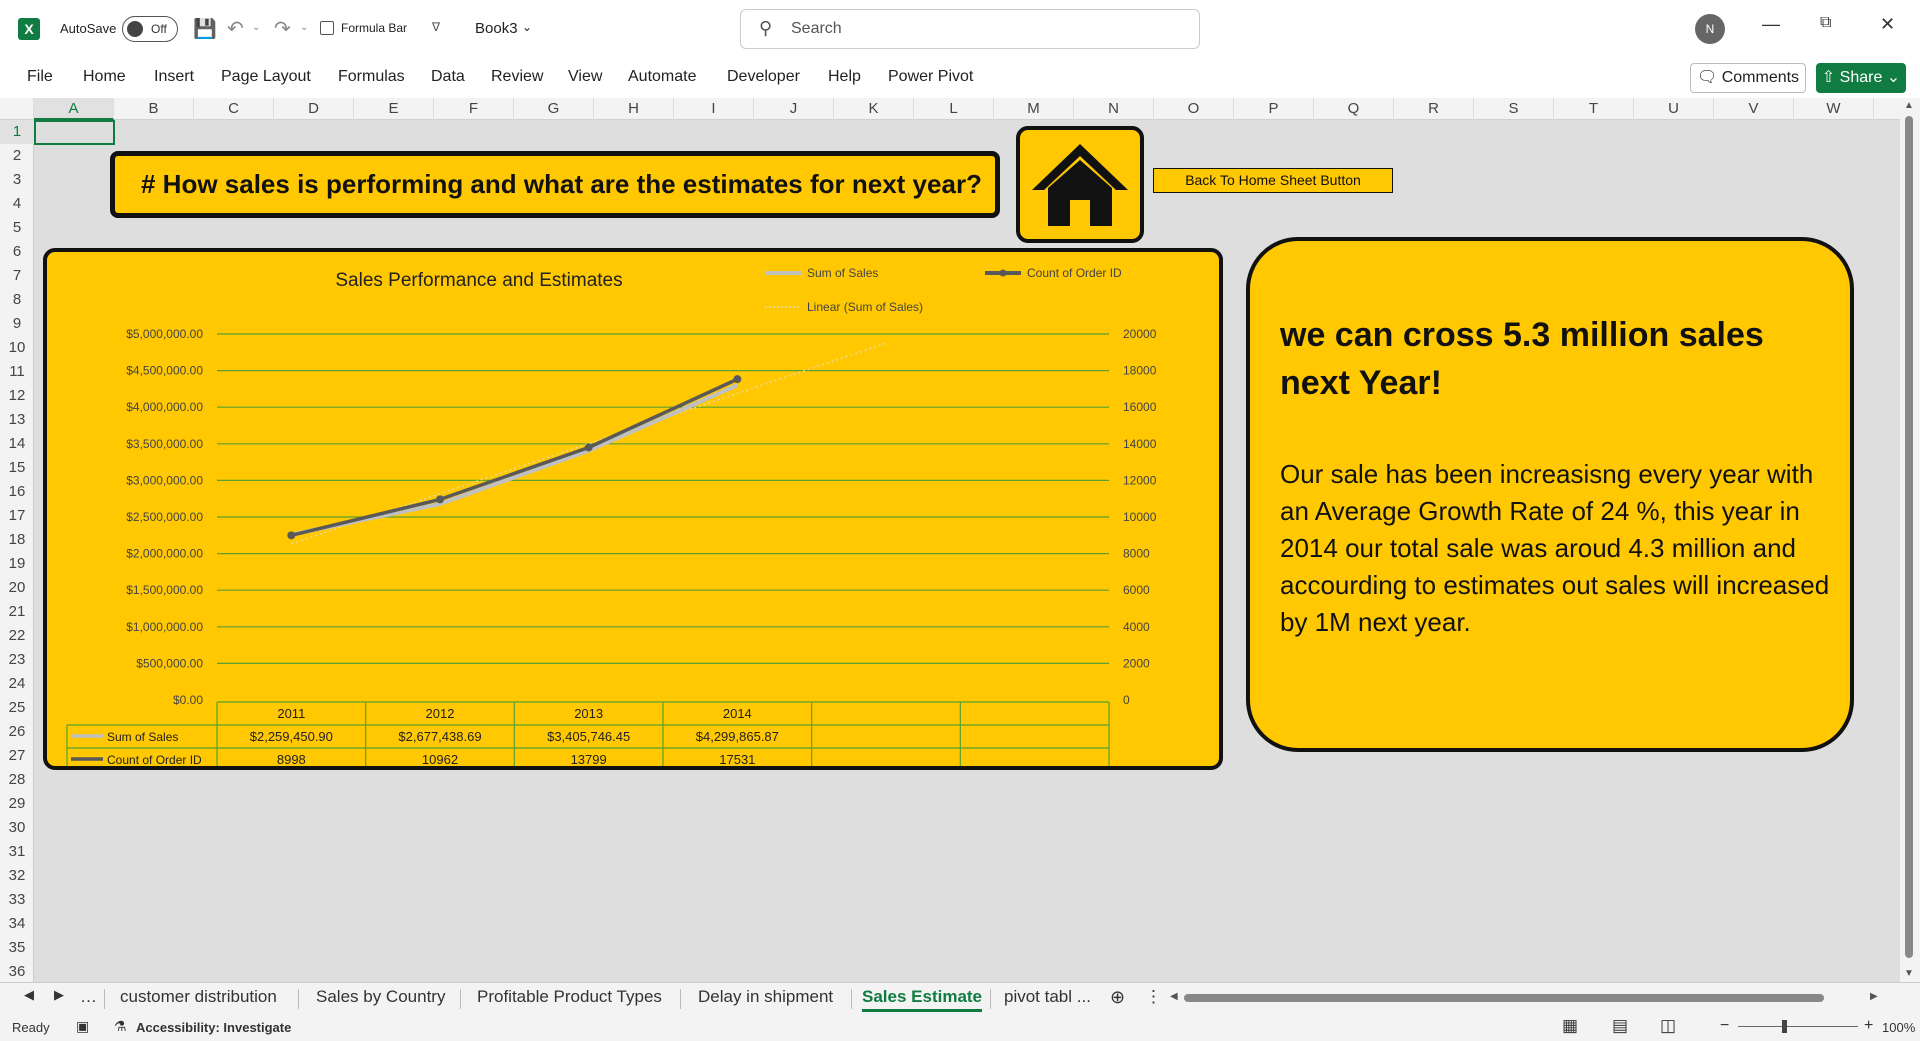 This screenshot has width=1920, height=1041. I want to click on share-button: ⇧ Share ⌄, so click(1861, 78).